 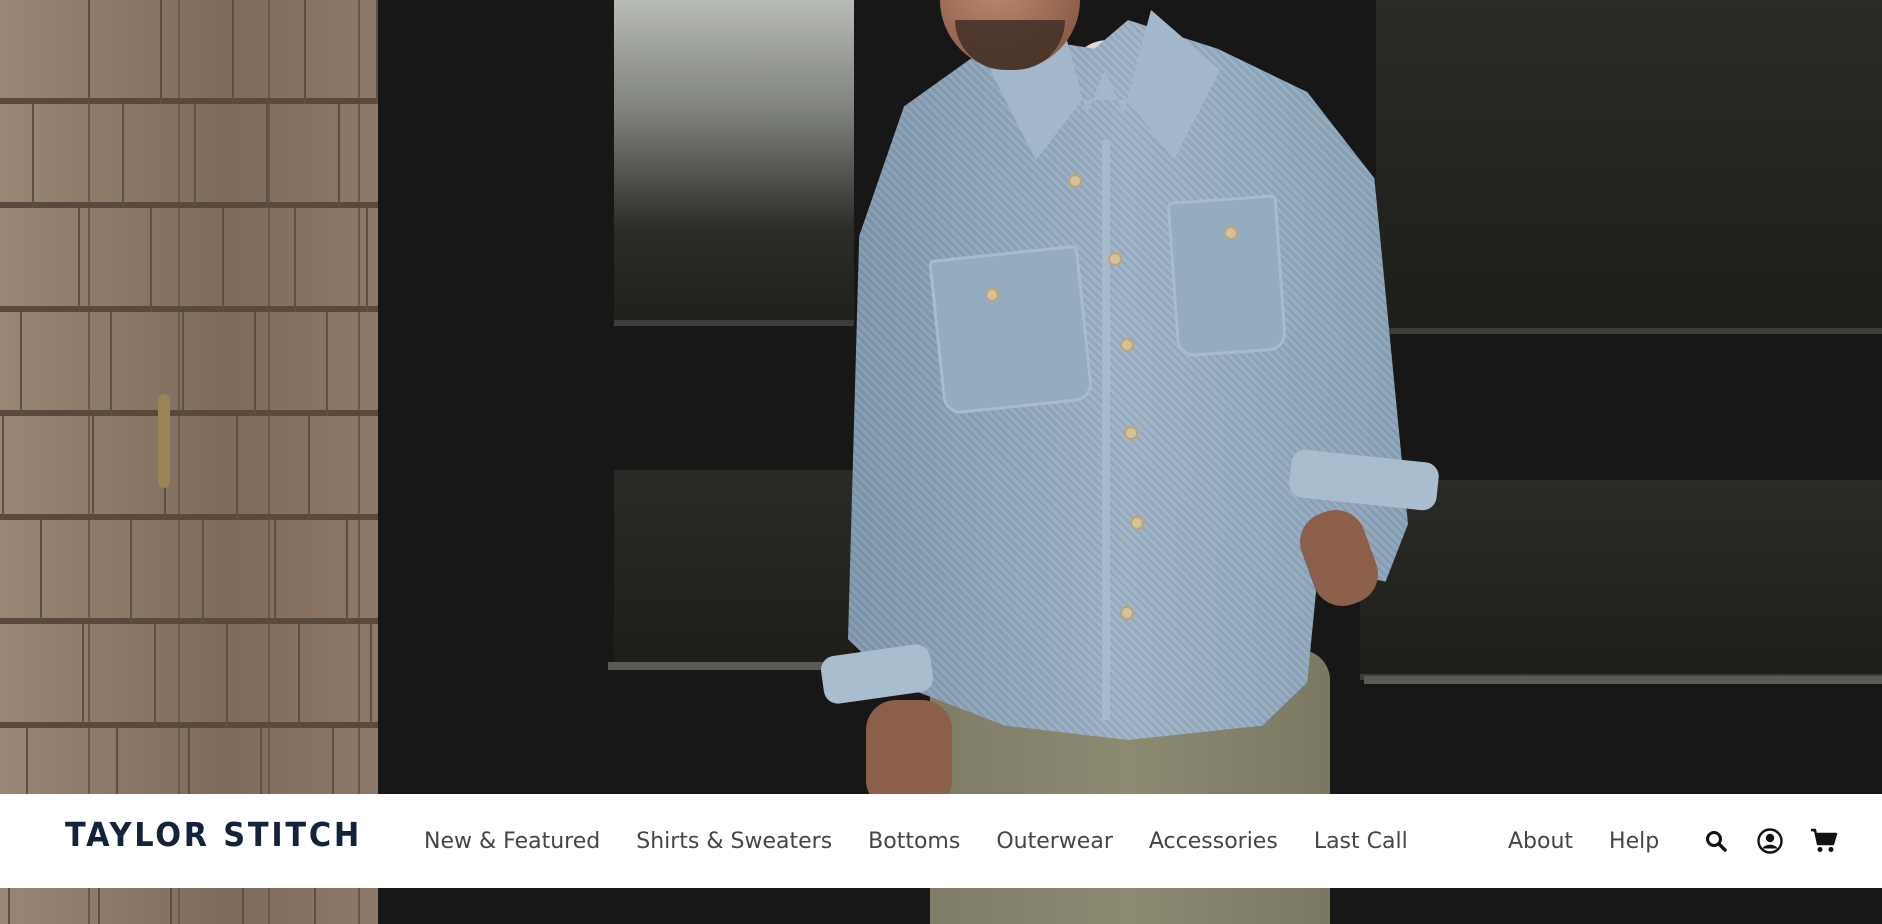 What do you see at coordinates (1054, 841) in the screenshot?
I see `nav-item-outerwear: Outerwear` at bounding box center [1054, 841].